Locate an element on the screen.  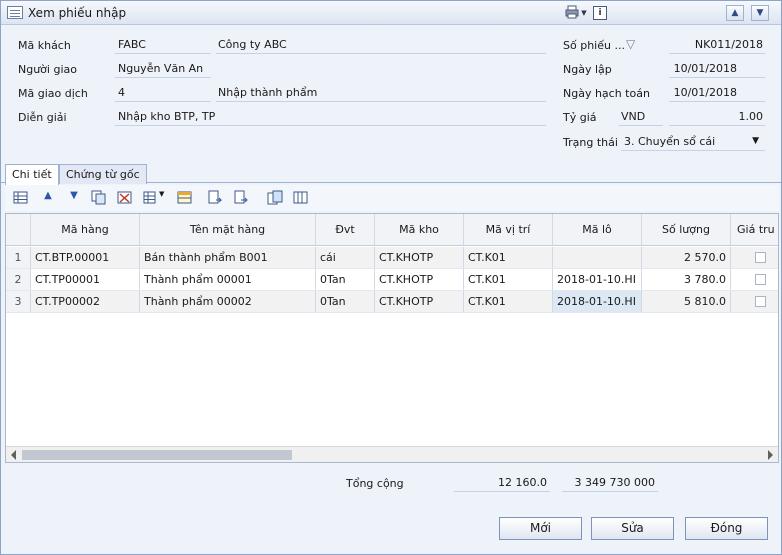
tab-bar: Chi tiết Chứng từ gốc is located at coordinates (391, 174).